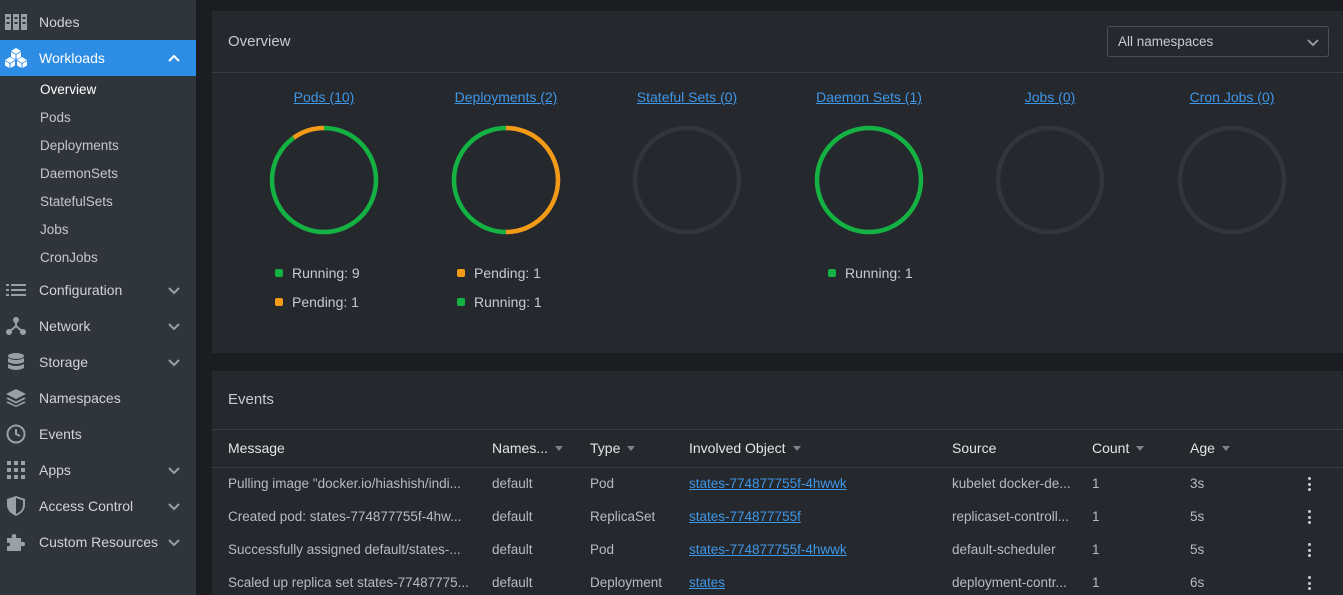 The height and width of the screenshot is (595, 1343). I want to click on cell-object: states, so click(707, 582).